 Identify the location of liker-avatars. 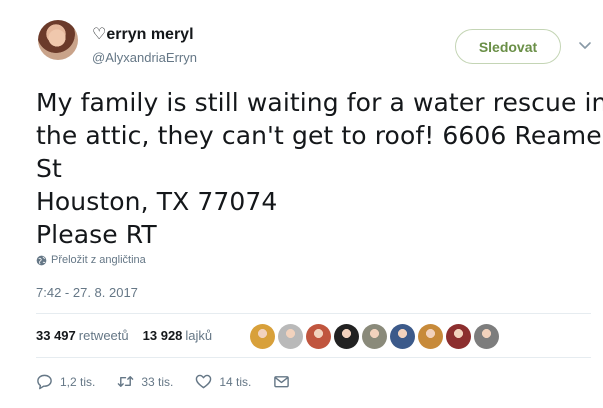
(374, 336).